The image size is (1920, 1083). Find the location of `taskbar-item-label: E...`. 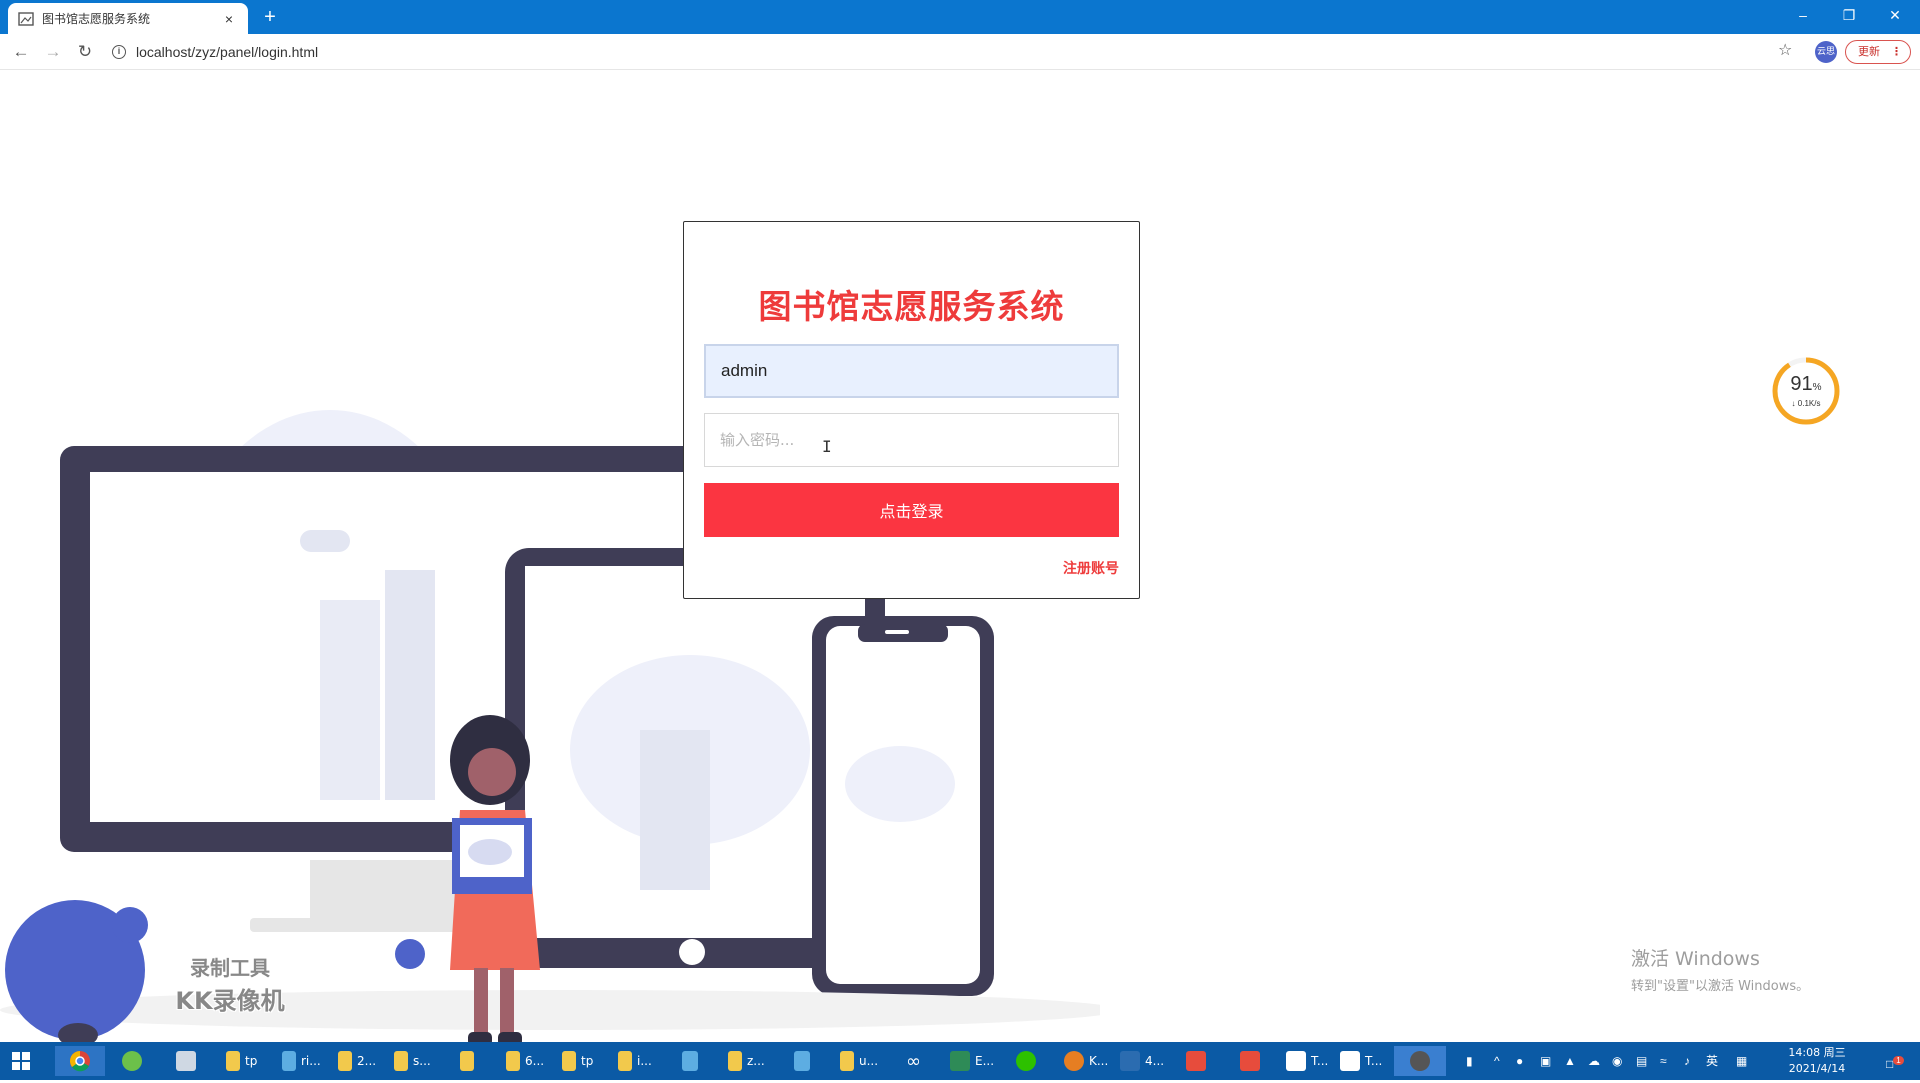

taskbar-item-label: E... is located at coordinates (985, 1061).